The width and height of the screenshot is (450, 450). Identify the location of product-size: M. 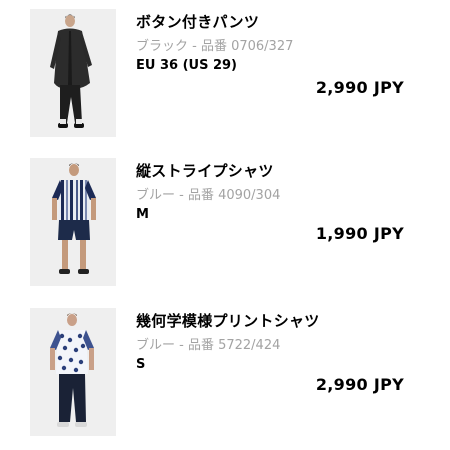
(142, 214).